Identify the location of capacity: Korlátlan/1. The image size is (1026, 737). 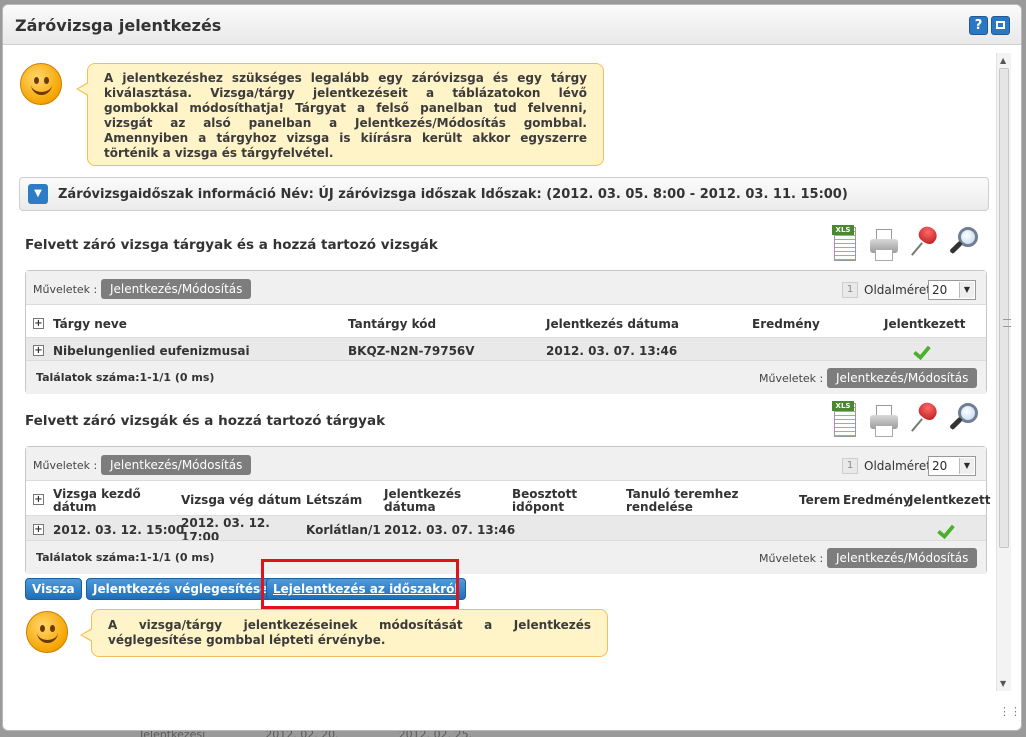
(343, 530).